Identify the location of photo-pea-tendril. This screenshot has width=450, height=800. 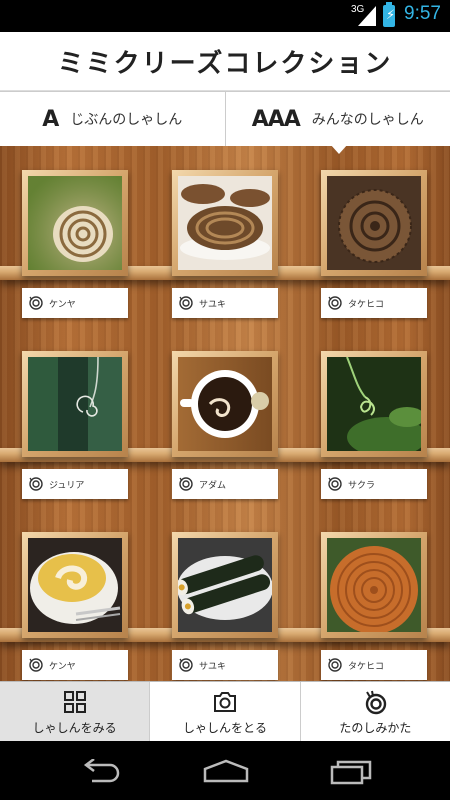
(374, 404).